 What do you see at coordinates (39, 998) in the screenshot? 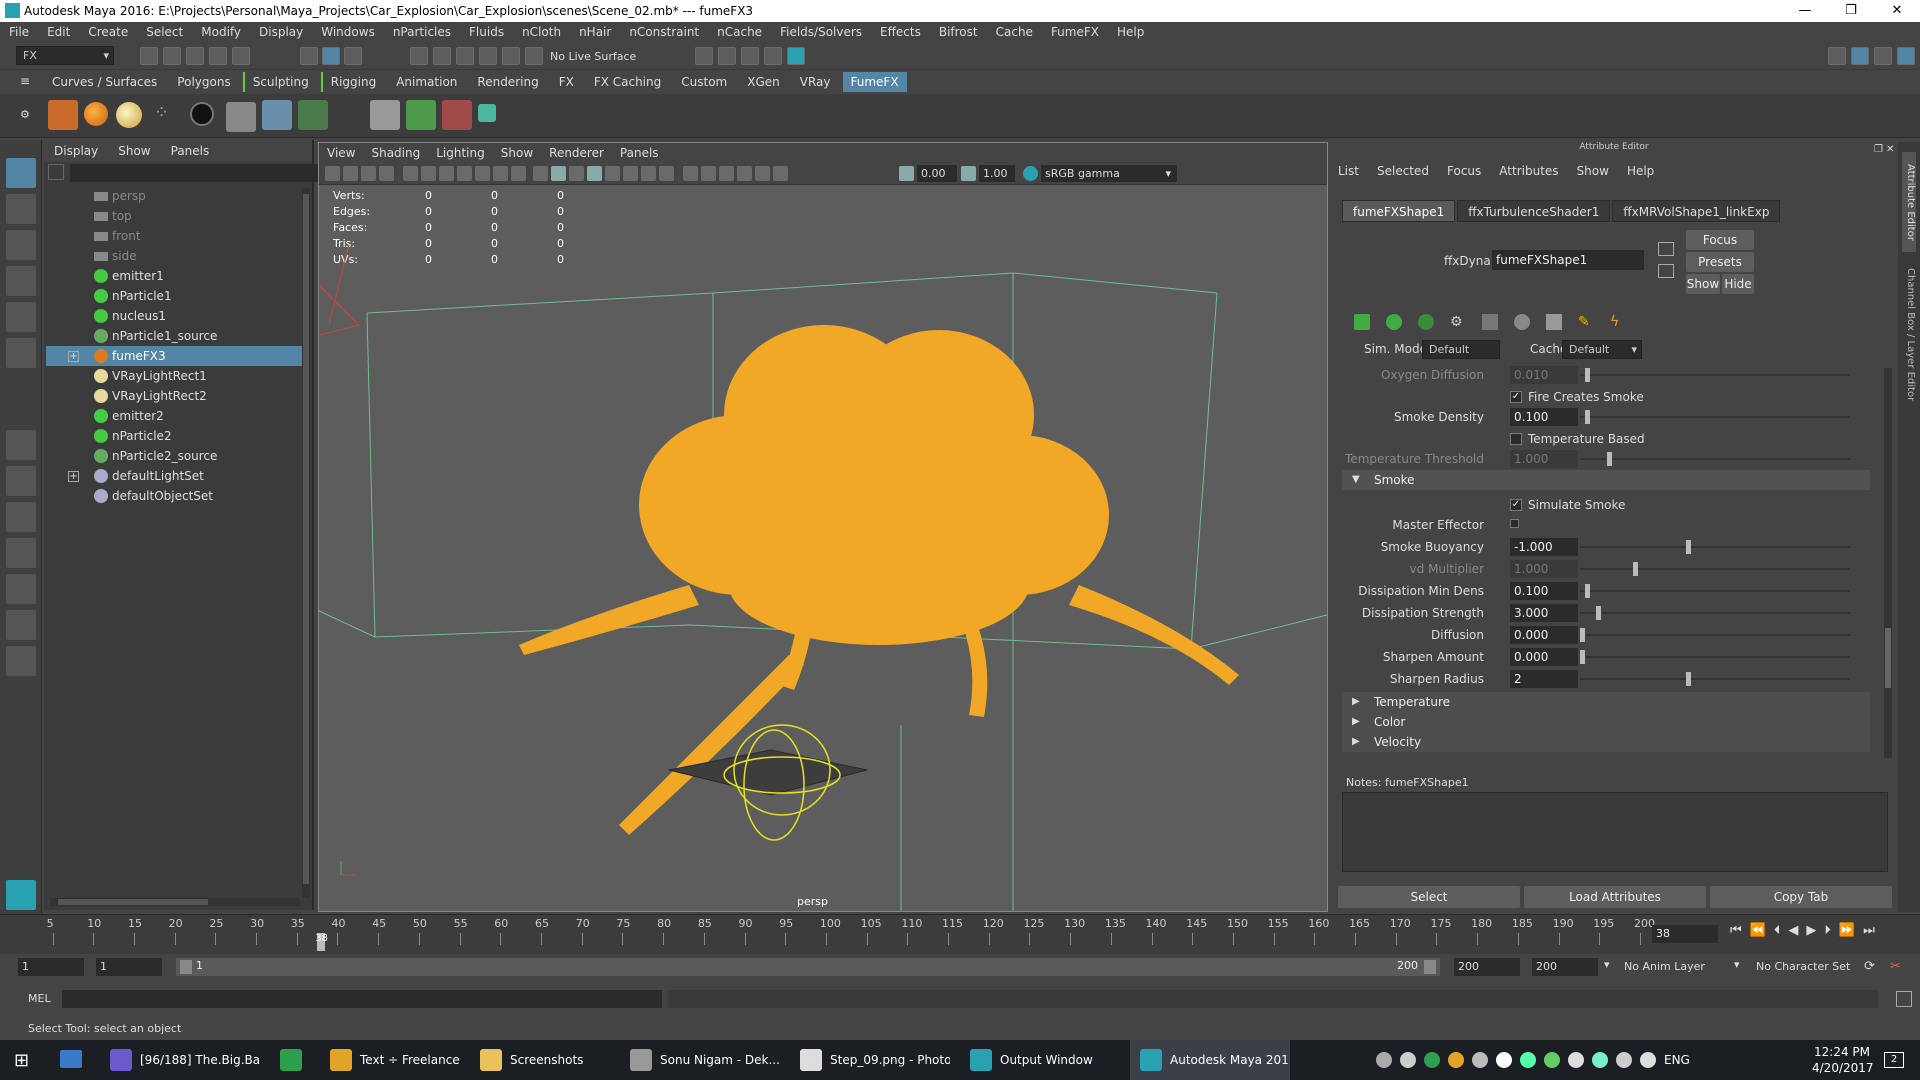
I see `command-language-label: MEL` at bounding box center [39, 998].